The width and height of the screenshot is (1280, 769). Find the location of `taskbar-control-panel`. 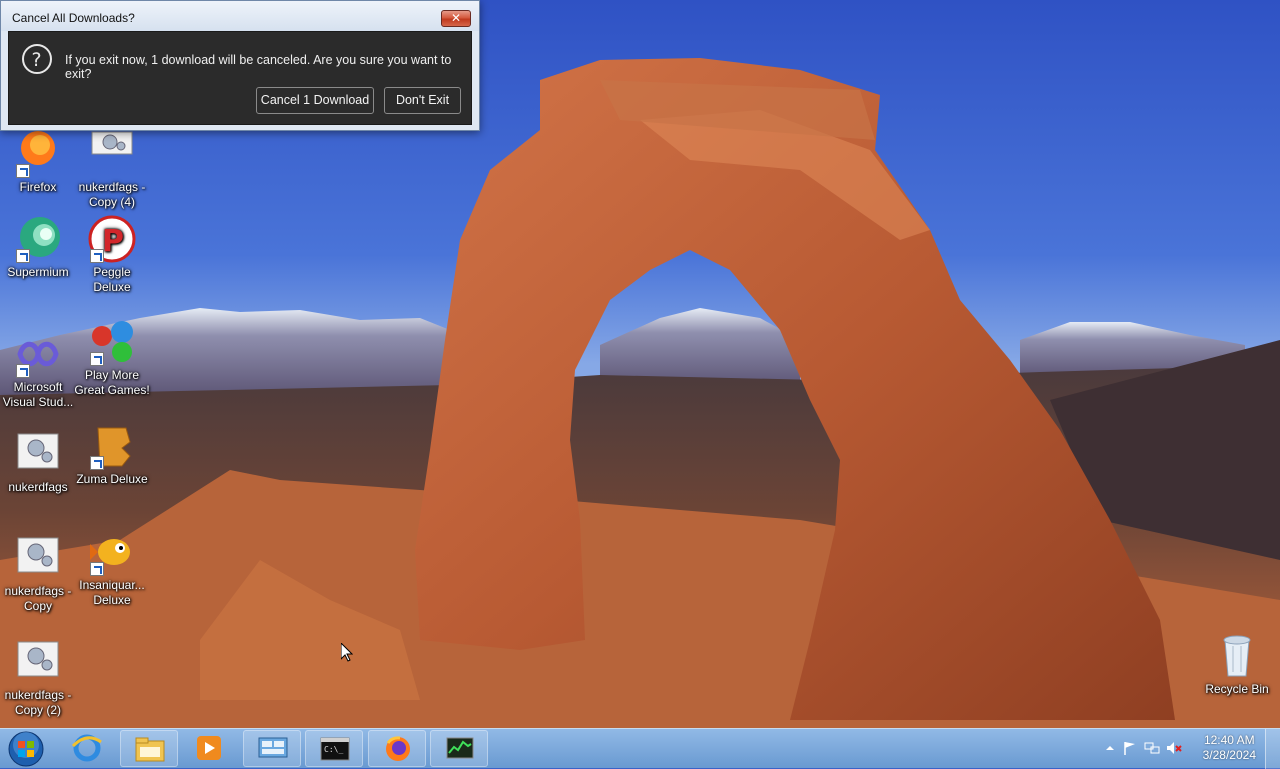

taskbar-control-panel is located at coordinates (272, 748).